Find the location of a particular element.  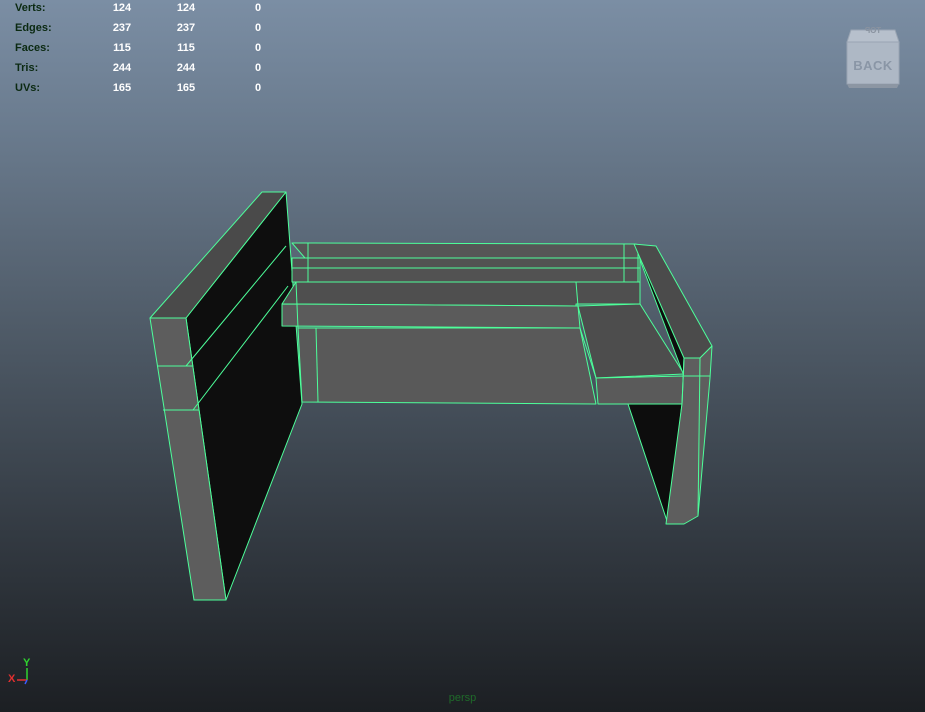

viewcube-back-label: BACK is located at coordinates (873, 65).